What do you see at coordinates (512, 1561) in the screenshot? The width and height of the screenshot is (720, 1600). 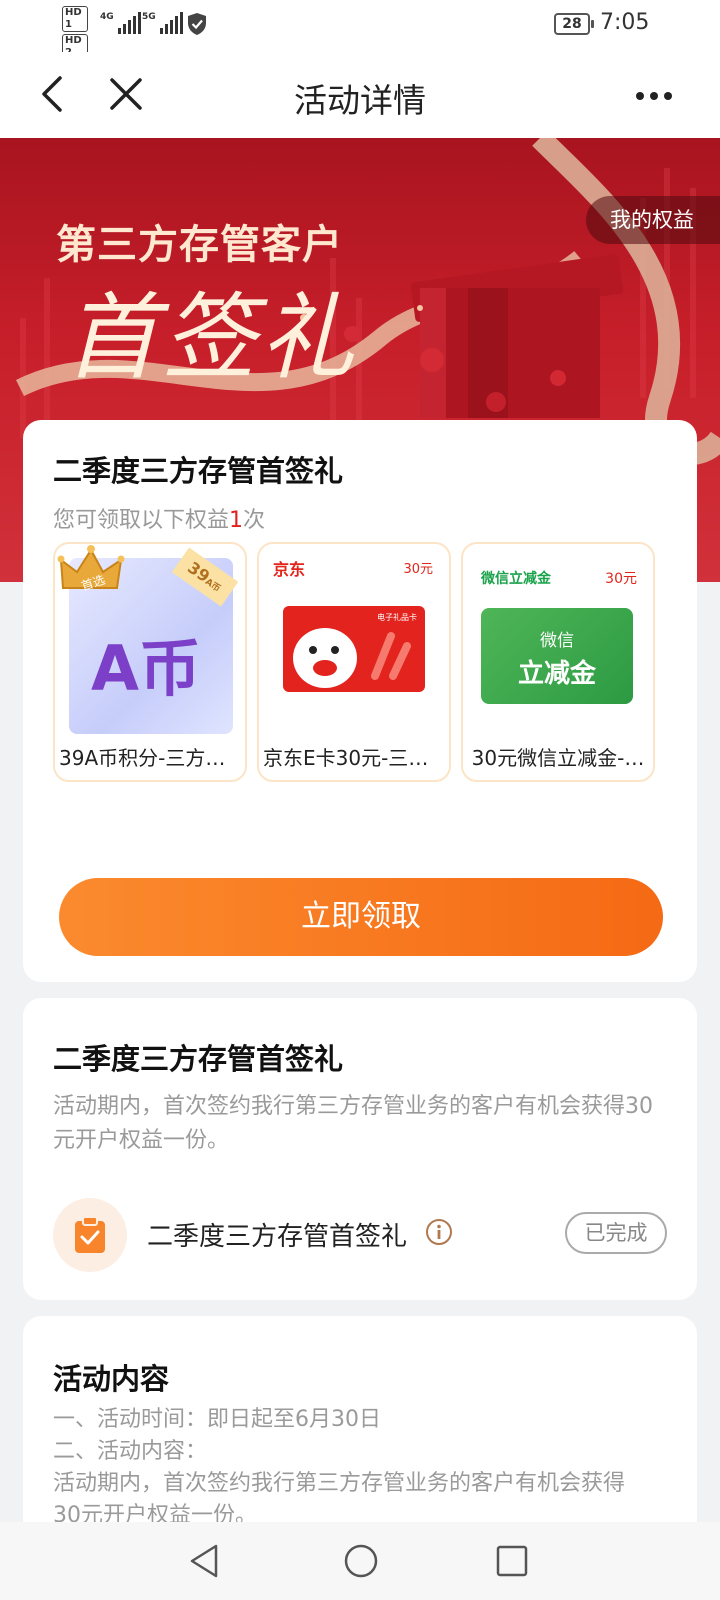 I see `square-recent-icon` at bounding box center [512, 1561].